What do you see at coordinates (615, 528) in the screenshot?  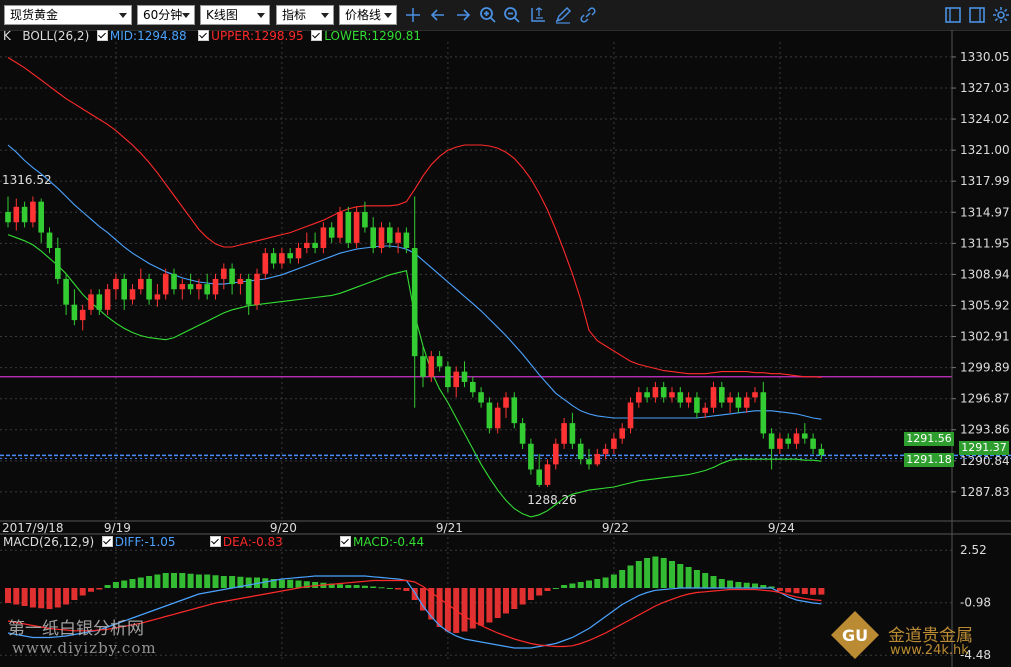 I see `date-tick-label: 9/22` at bounding box center [615, 528].